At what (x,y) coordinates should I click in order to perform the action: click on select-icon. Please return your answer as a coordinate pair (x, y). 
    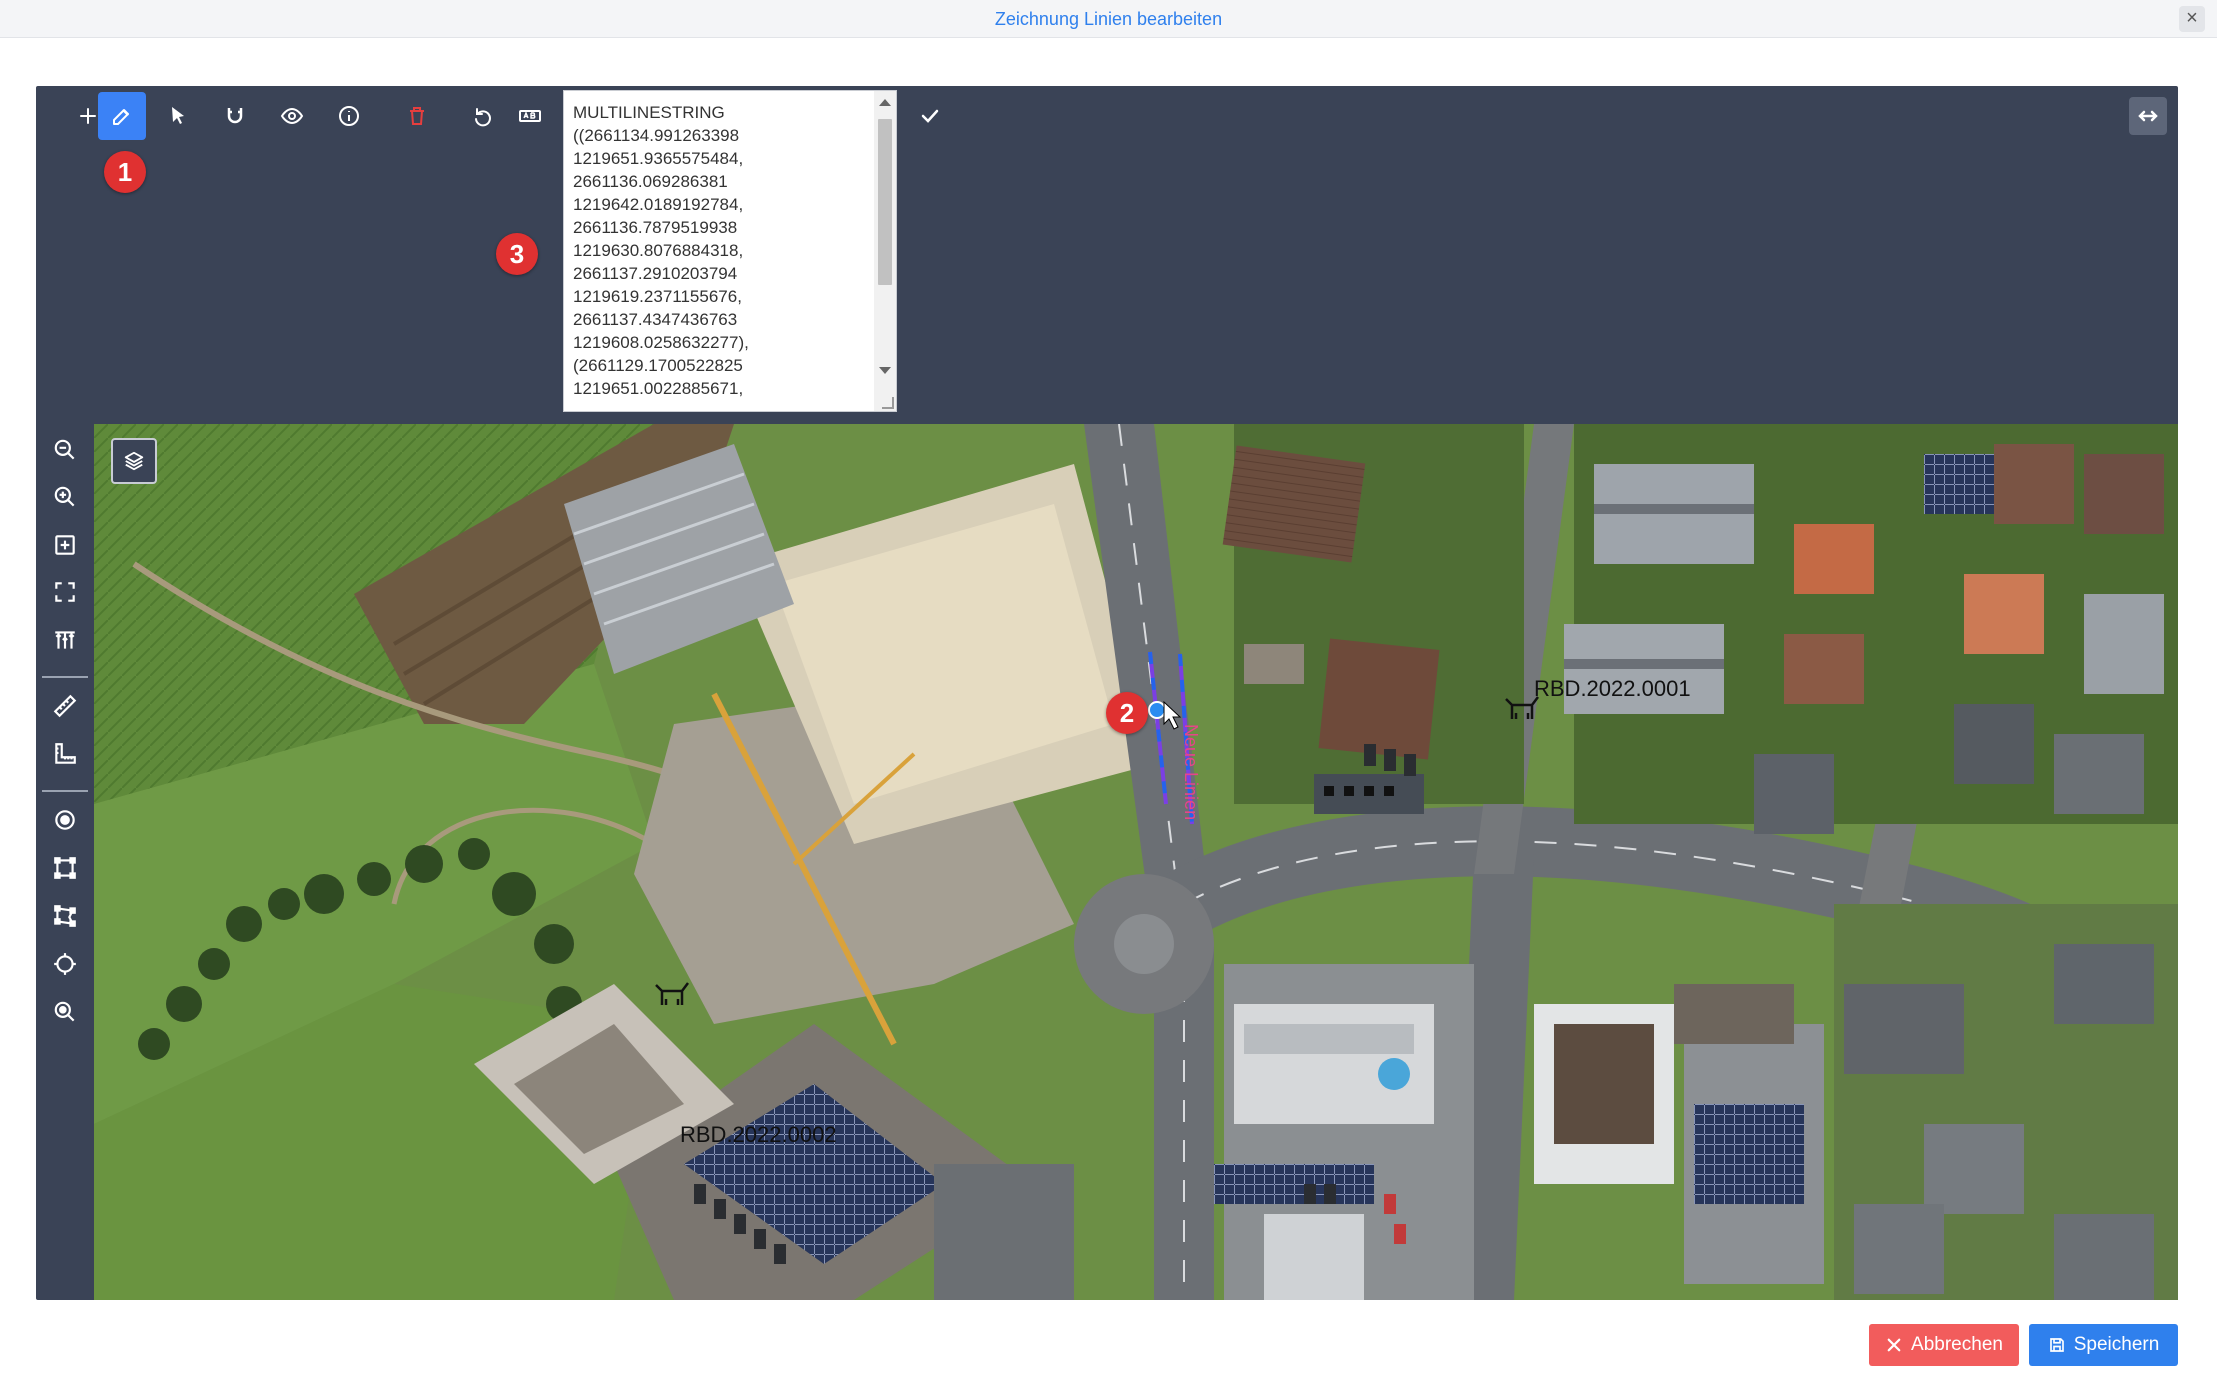
    Looking at the image, I should click on (178, 115).